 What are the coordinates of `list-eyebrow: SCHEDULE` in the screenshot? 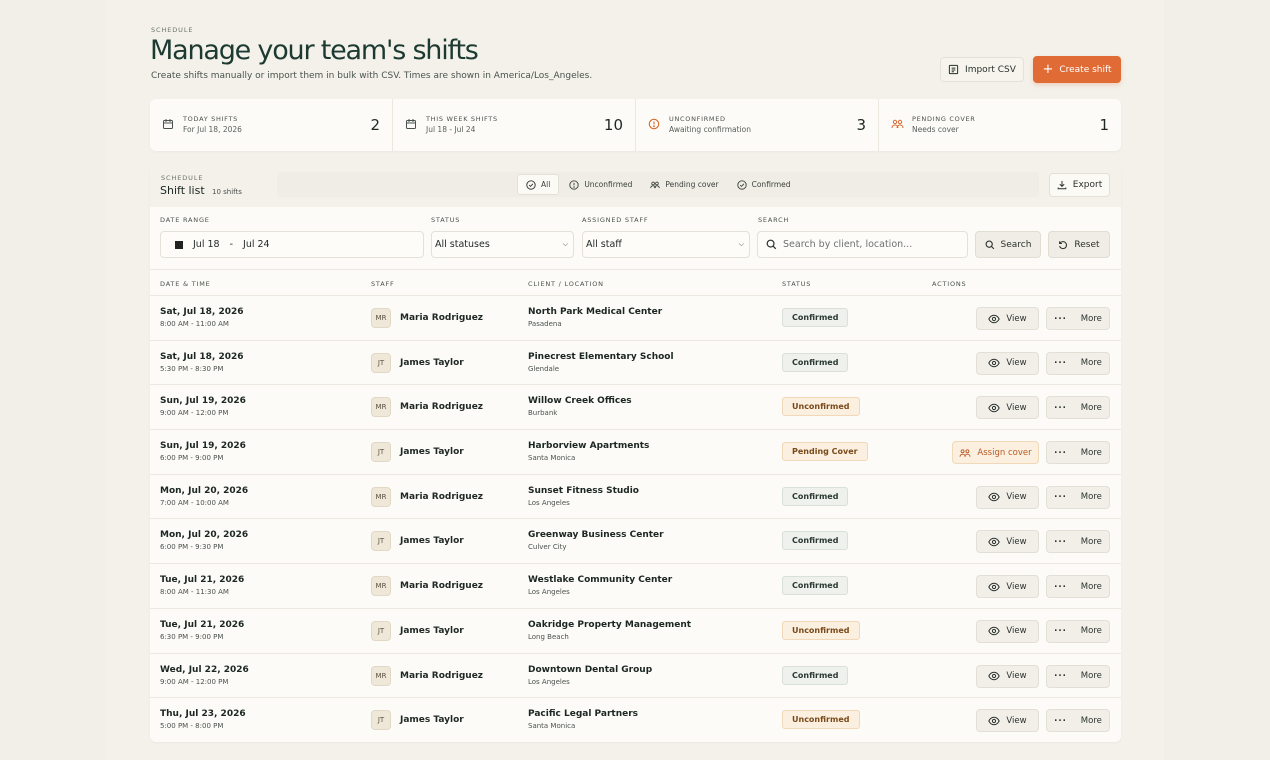 It's located at (182, 178).